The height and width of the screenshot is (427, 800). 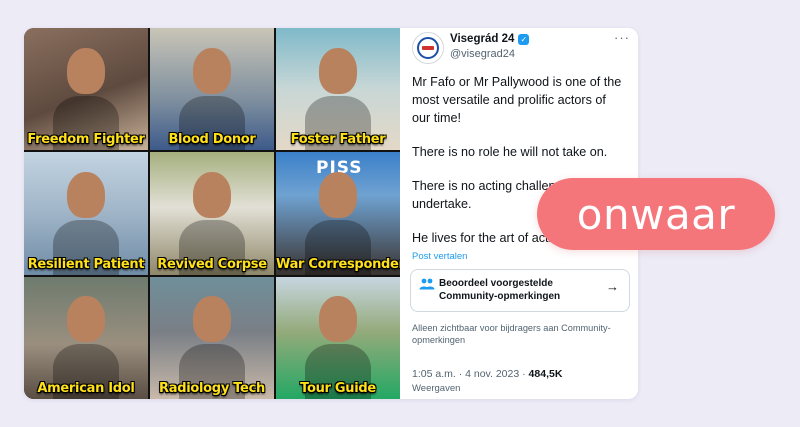 I want to click on tweet-meta: 1:05 a.m. · 4 nov. 2023 · 484,5K, so click(x=487, y=374).